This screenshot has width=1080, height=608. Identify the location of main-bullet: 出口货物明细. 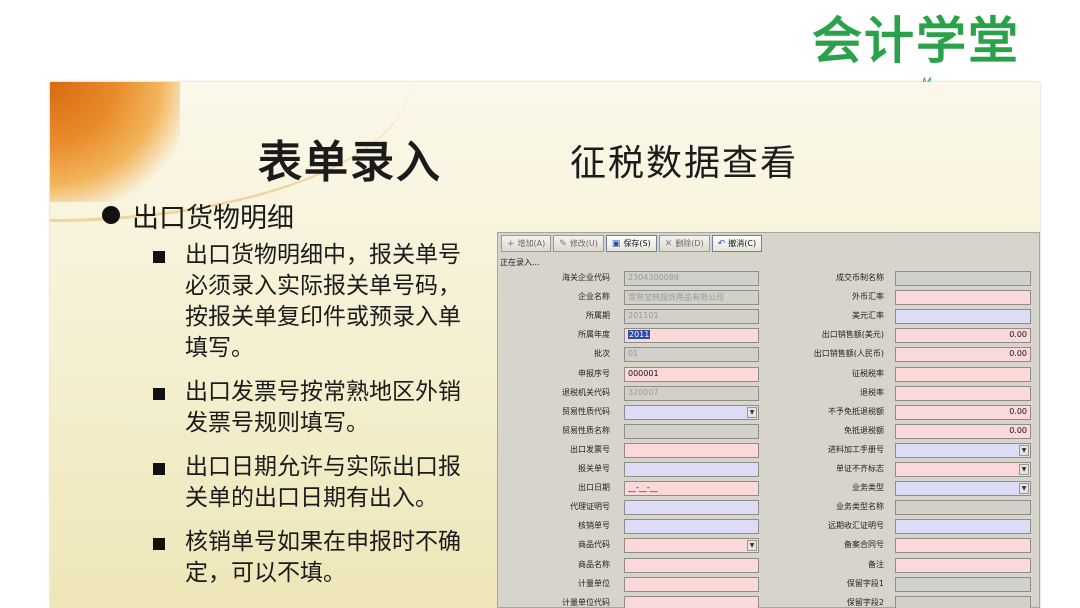
(198, 215).